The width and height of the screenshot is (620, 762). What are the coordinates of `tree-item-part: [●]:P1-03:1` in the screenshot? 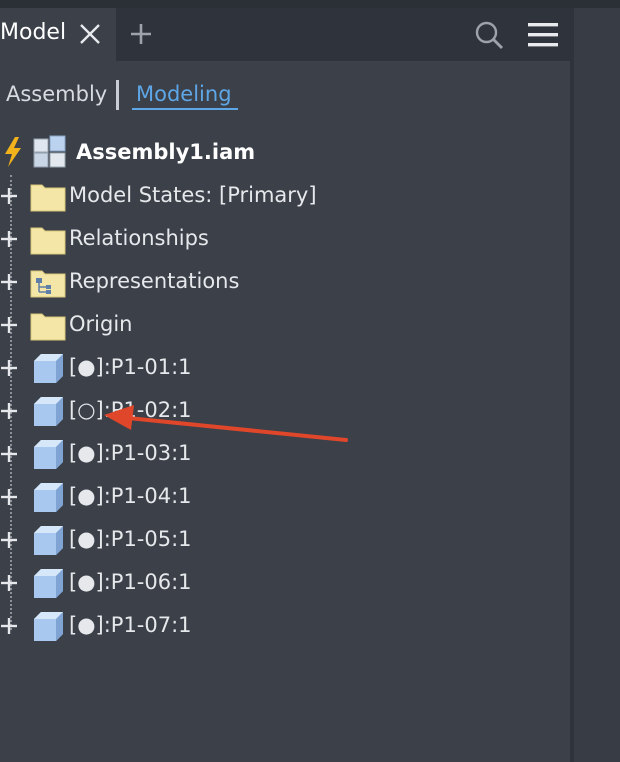 It's located at (280, 454).